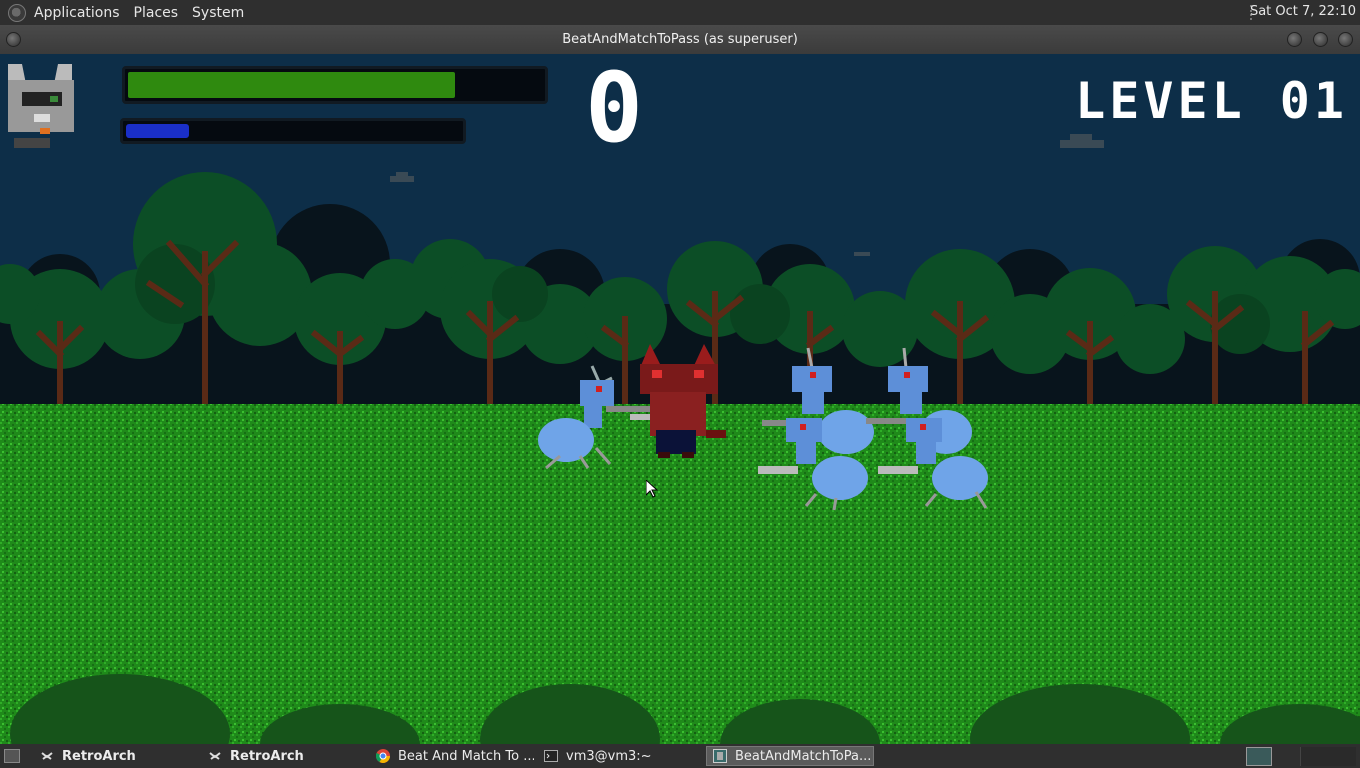 This screenshot has width=1360, height=768. I want to click on maximize-button, so click(1320, 39).